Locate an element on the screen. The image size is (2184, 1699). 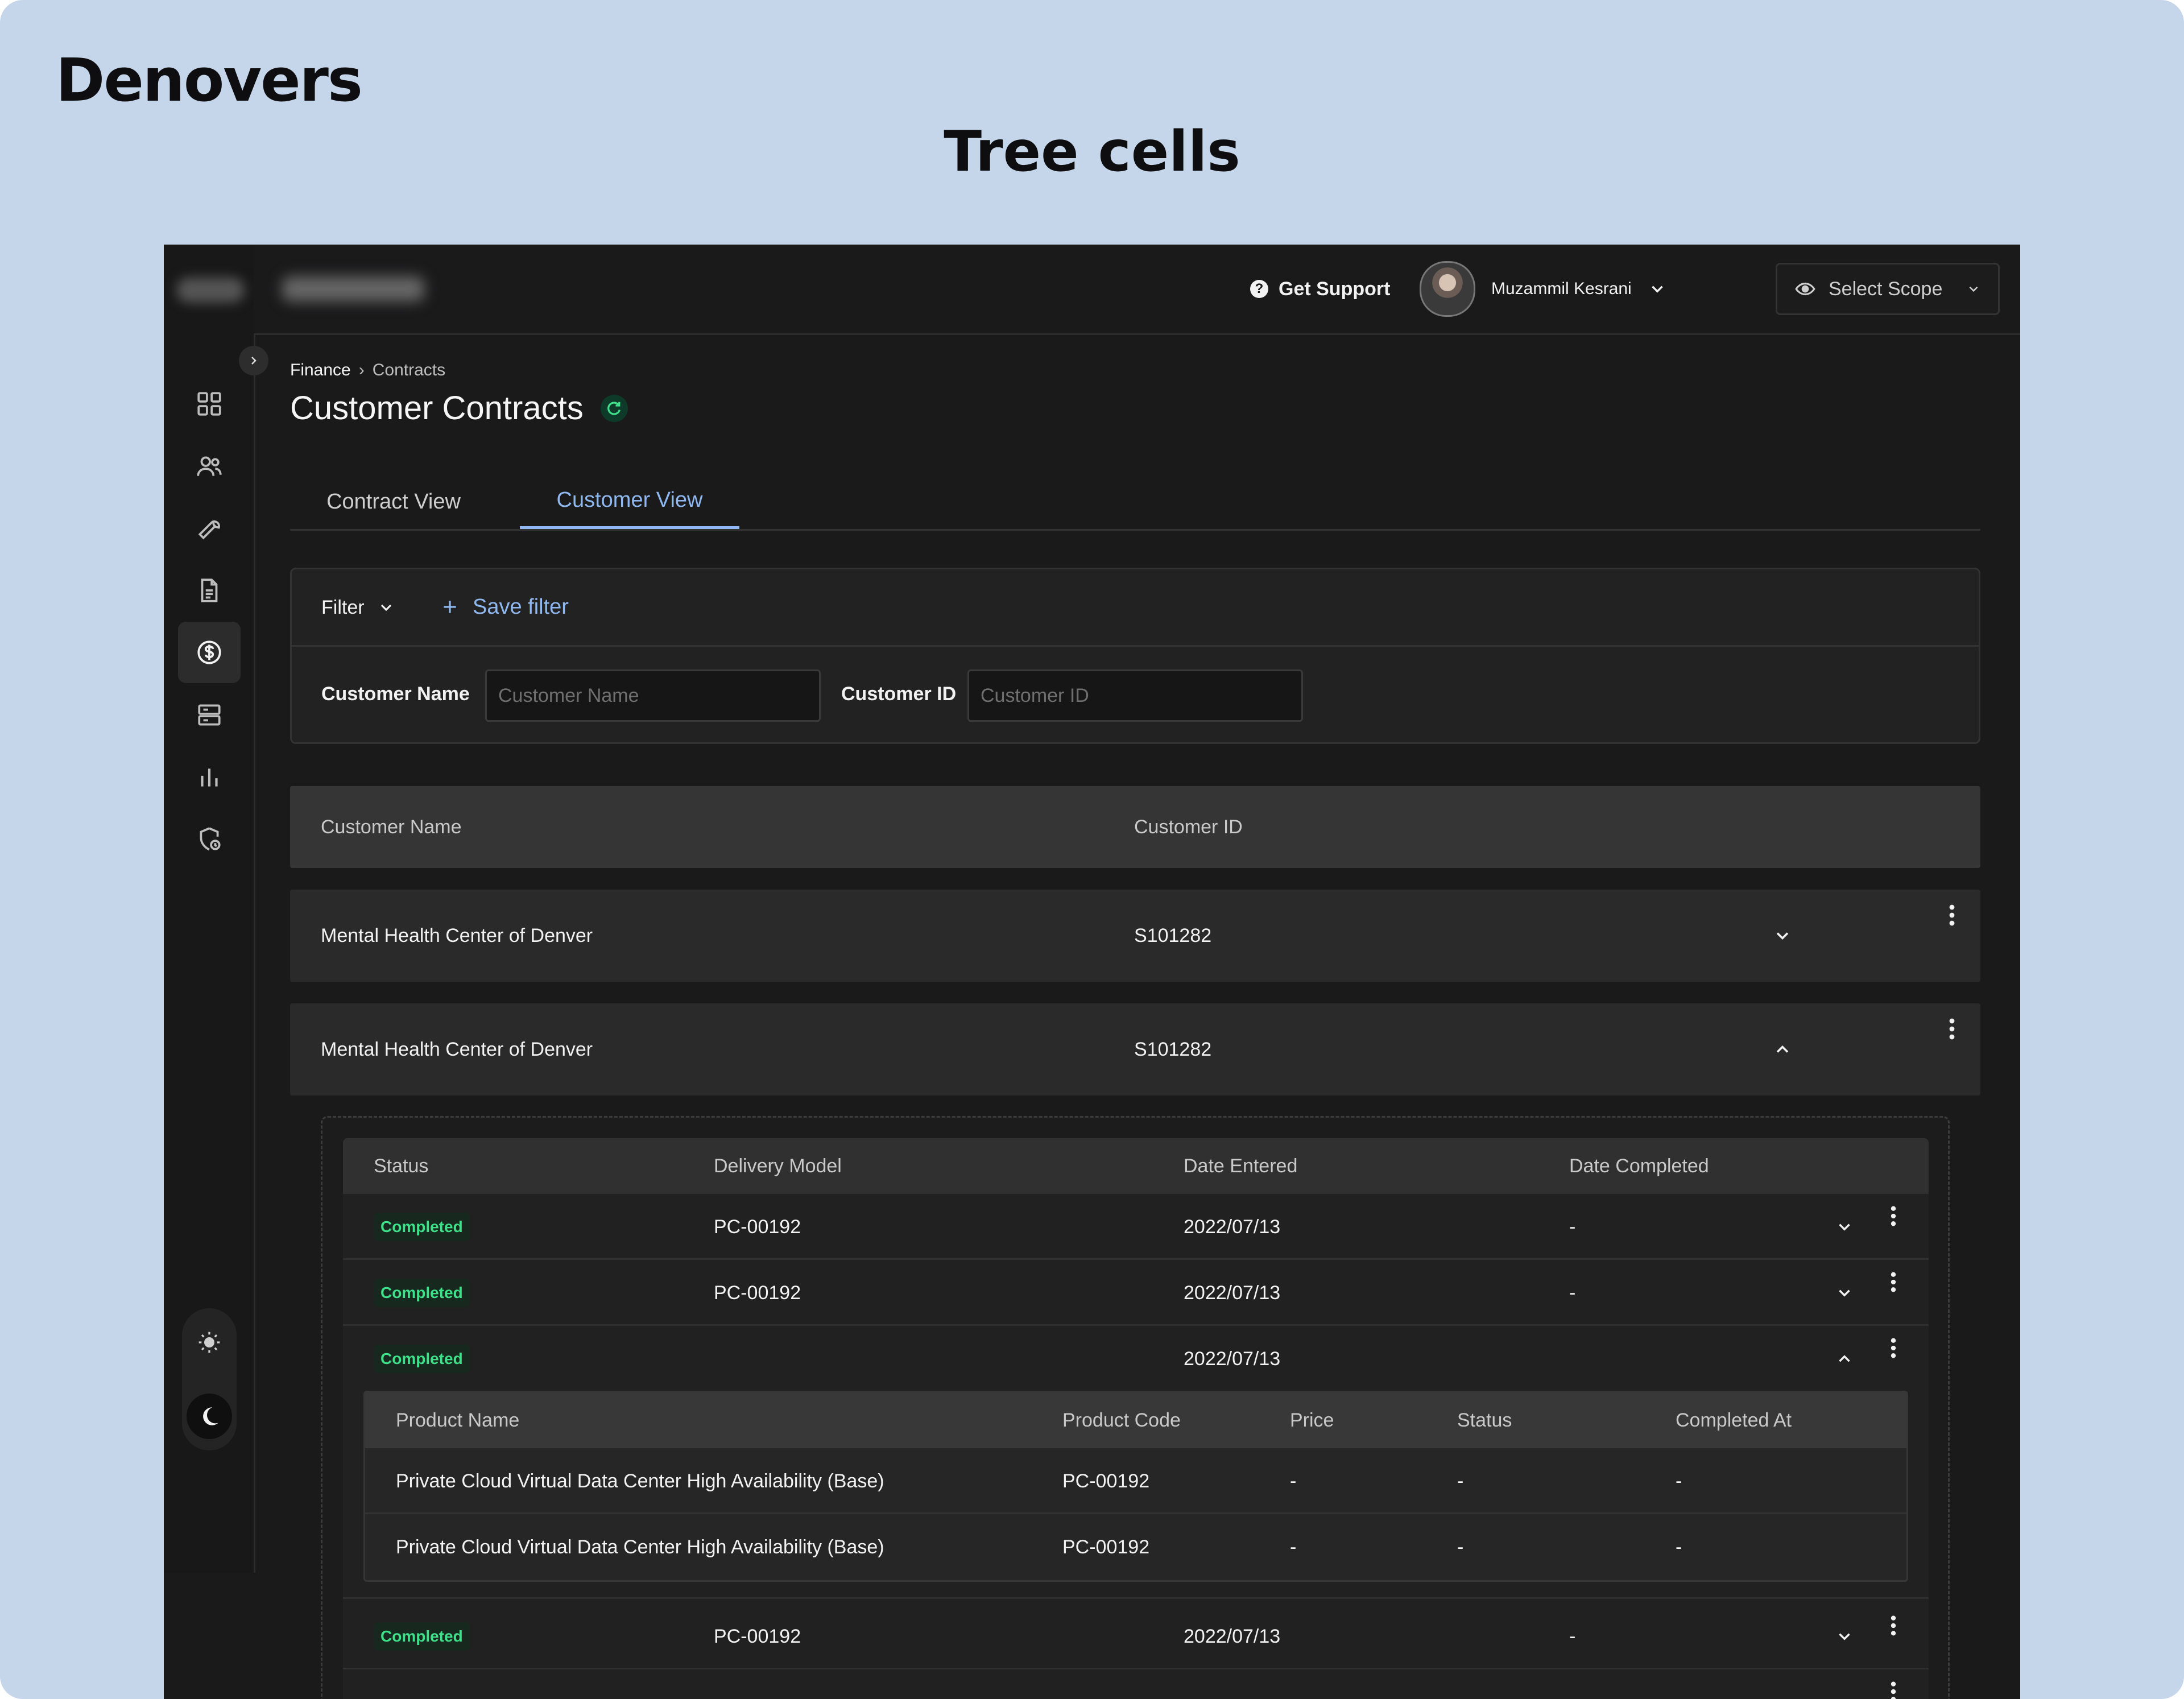
column-product-code: Product Code is located at coordinates (1121, 1420).